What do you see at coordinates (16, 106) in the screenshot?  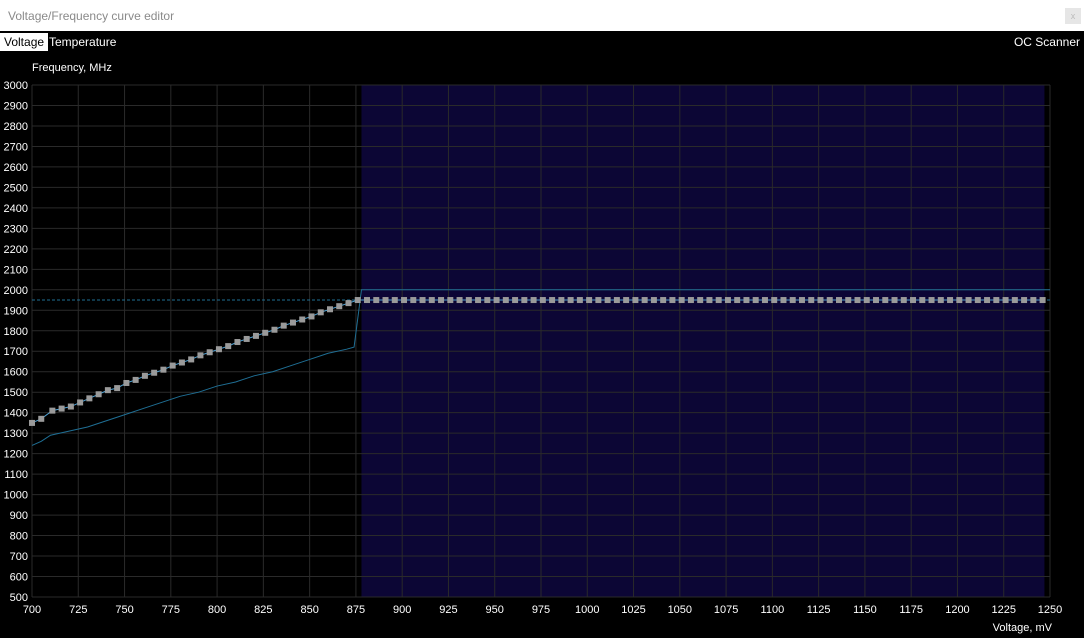 I see `y-tick-label: 2900` at bounding box center [16, 106].